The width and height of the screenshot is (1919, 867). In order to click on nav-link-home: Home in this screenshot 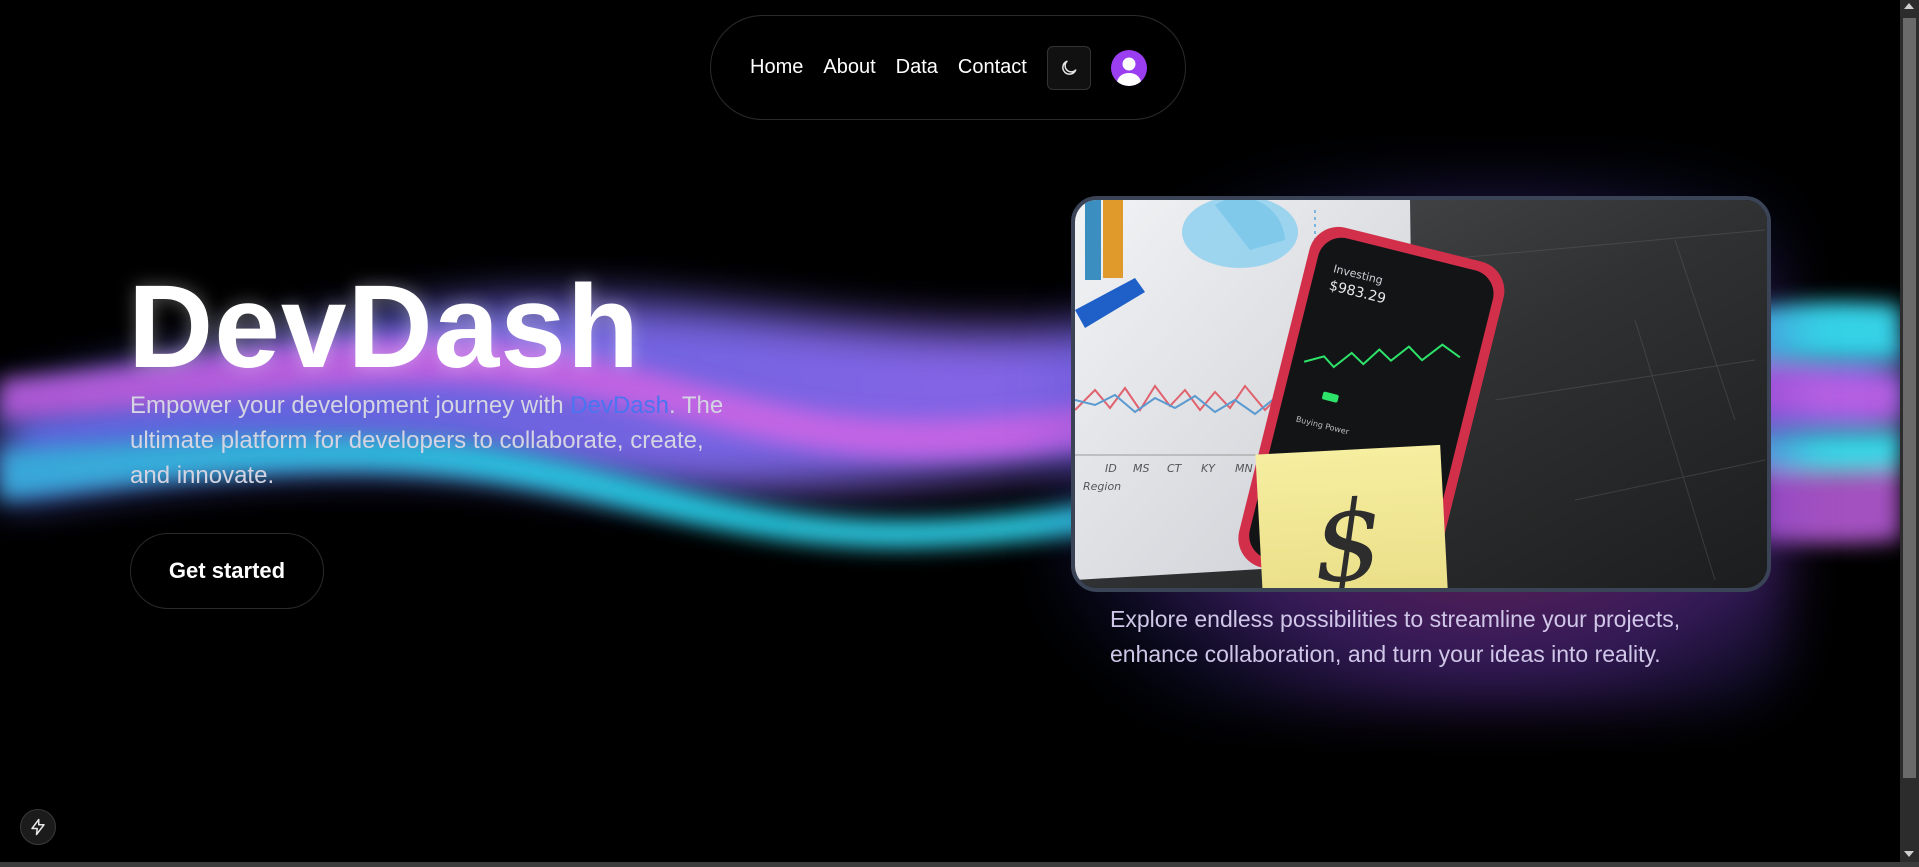, I will do `click(776, 67)`.